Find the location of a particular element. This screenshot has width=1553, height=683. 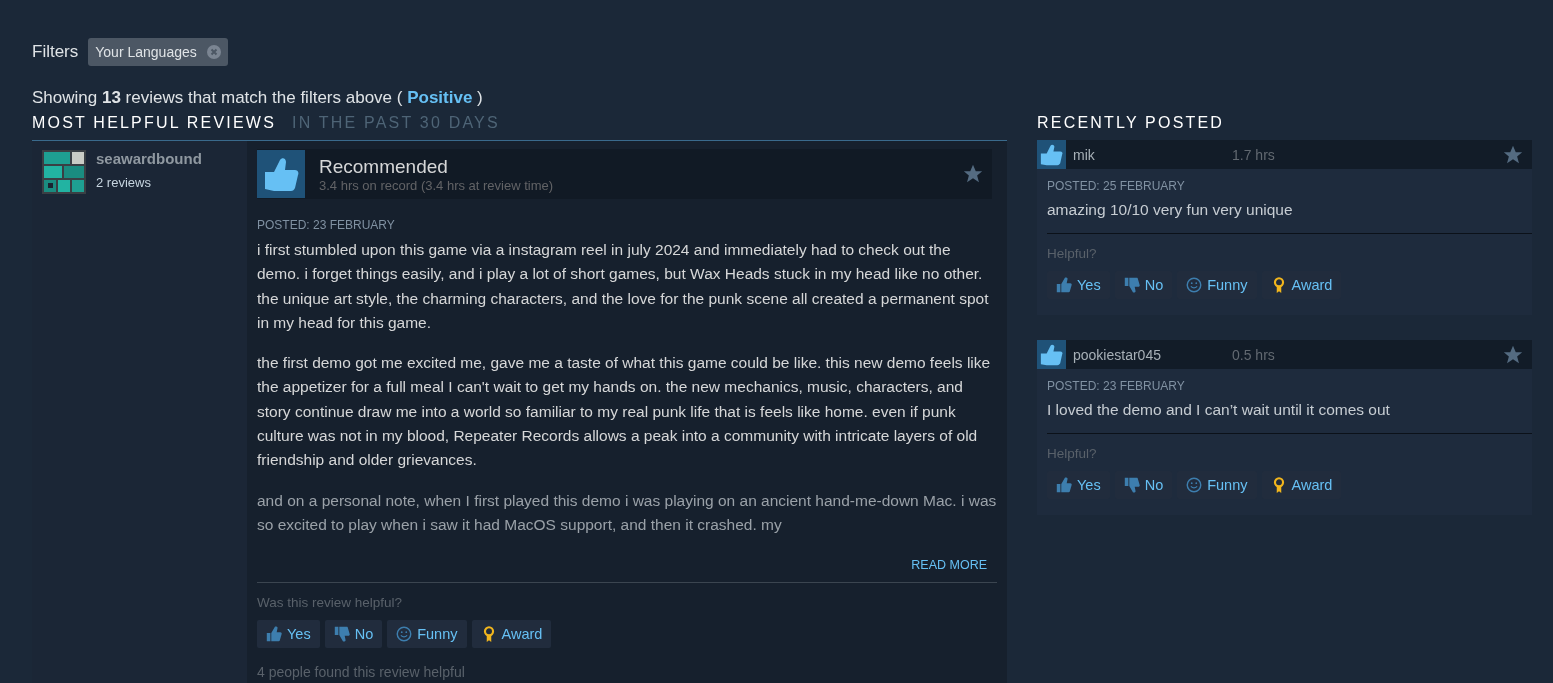

helpful-prompt: Was this review helpful? is located at coordinates (330, 603).